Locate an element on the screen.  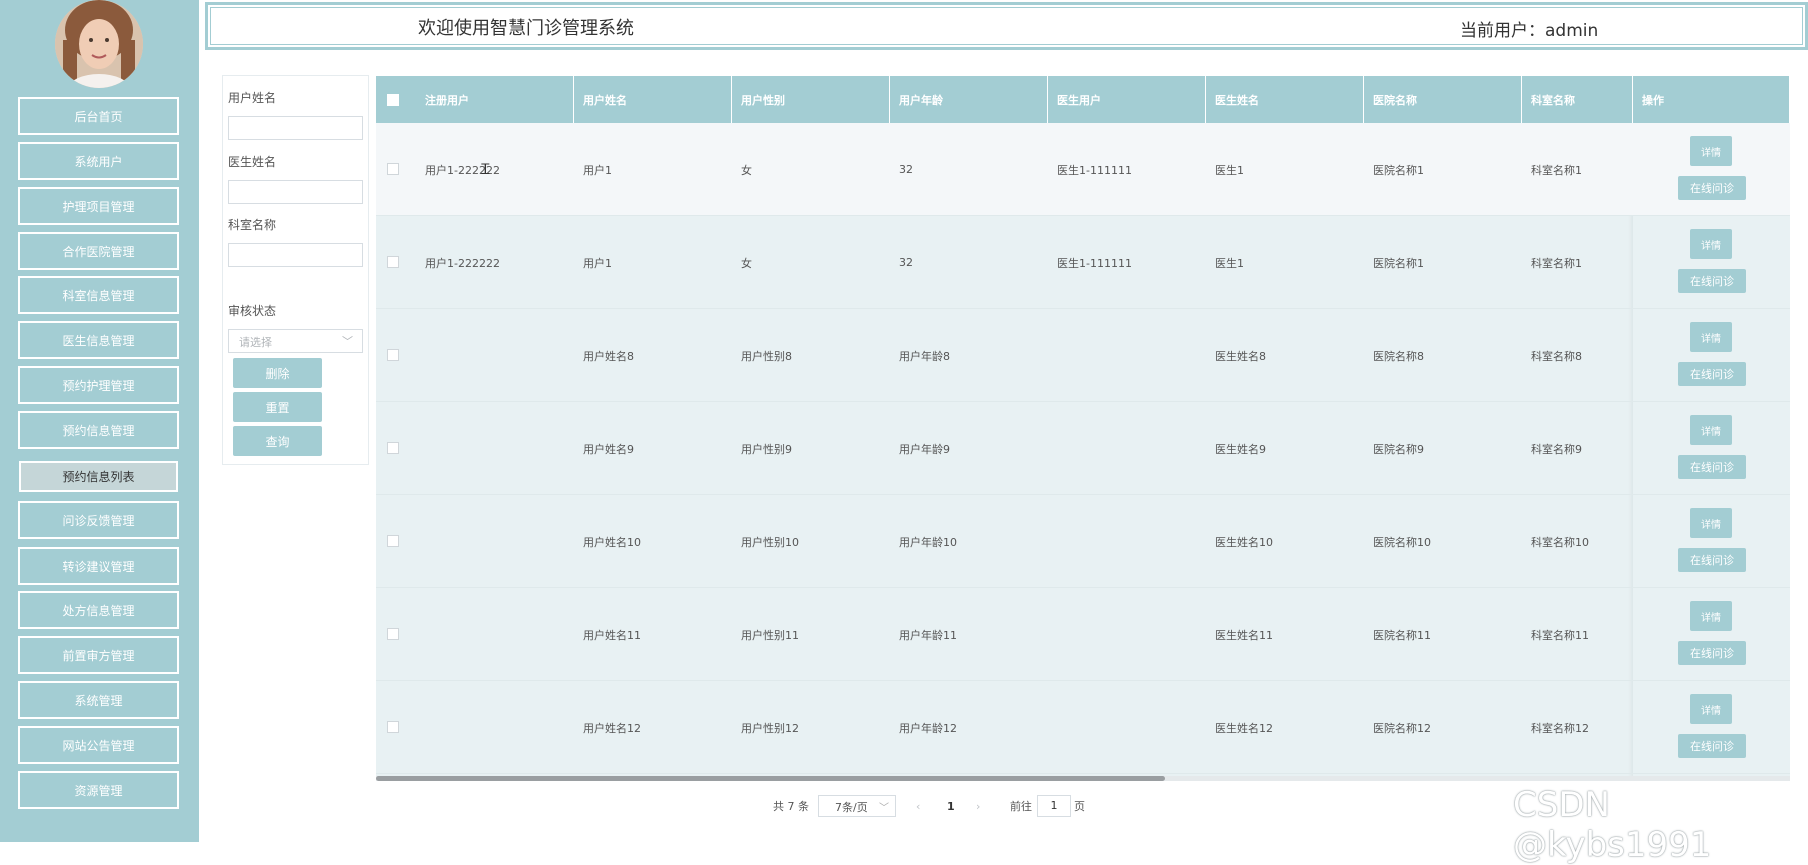
page-size-select: 7条/页 ﹀ is located at coordinates (857, 806).